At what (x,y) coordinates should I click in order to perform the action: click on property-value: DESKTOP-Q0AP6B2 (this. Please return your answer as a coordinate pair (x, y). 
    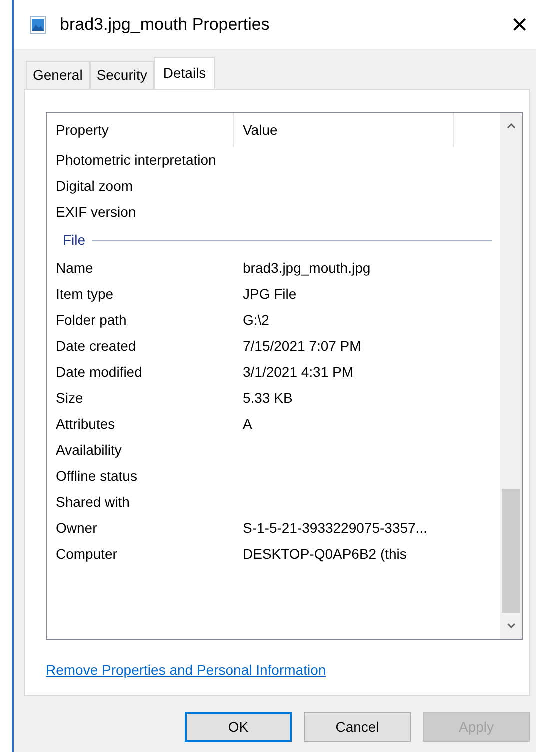
    Looking at the image, I should click on (325, 554).